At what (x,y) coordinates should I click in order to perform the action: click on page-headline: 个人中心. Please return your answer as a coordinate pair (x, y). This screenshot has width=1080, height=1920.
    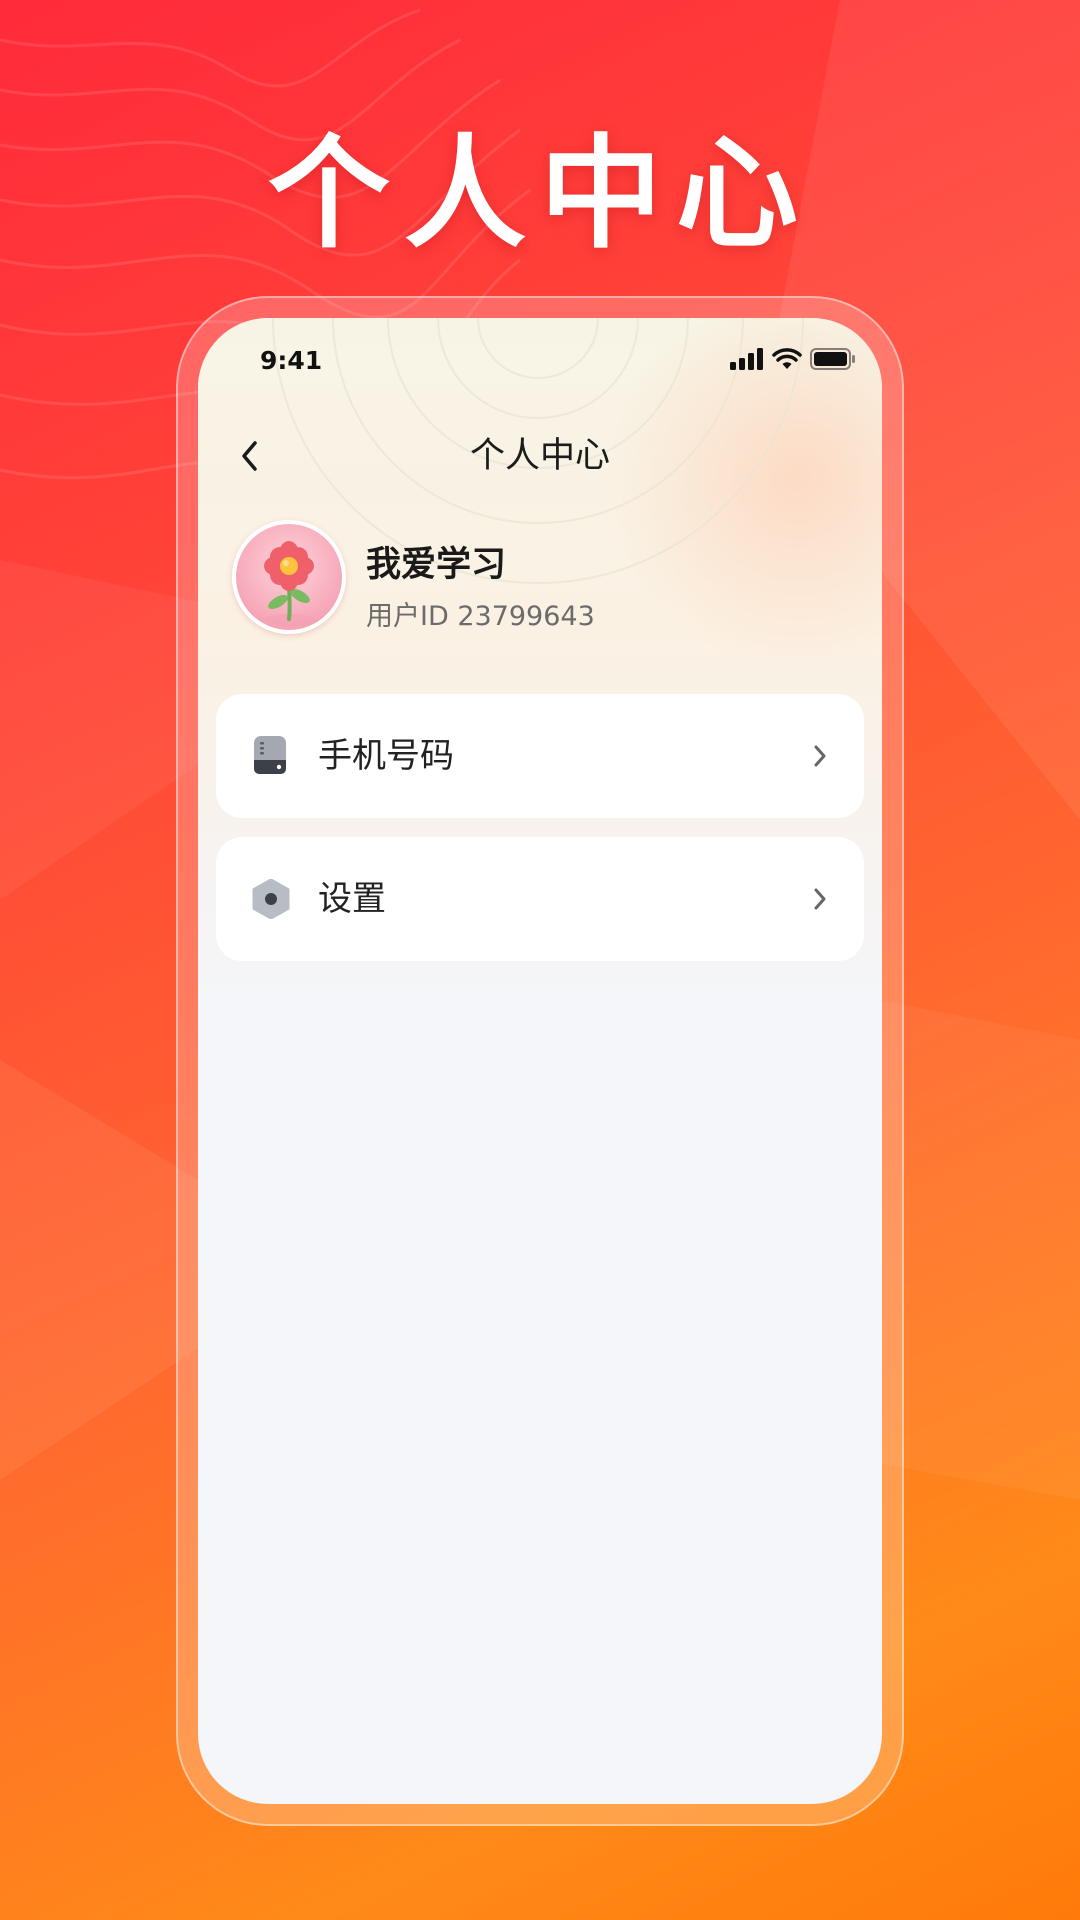
    Looking at the image, I should click on (540, 194).